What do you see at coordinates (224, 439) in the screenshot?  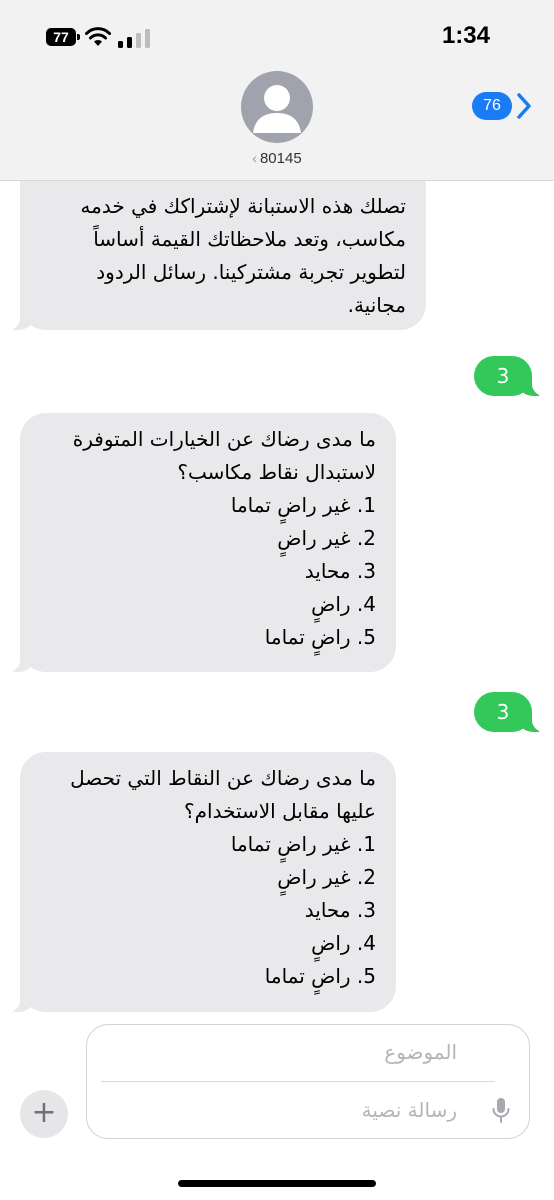 I see `message-line: ما مدى رضاك عن الخيارات المتوفرة` at bounding box center [224, 439].